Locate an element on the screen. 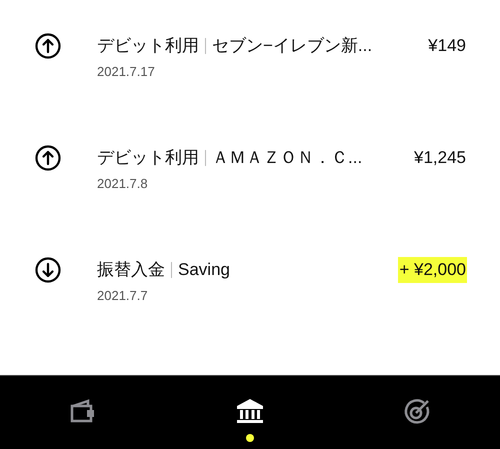  amount: ¥1,245 is located at coordinates (440, 158).